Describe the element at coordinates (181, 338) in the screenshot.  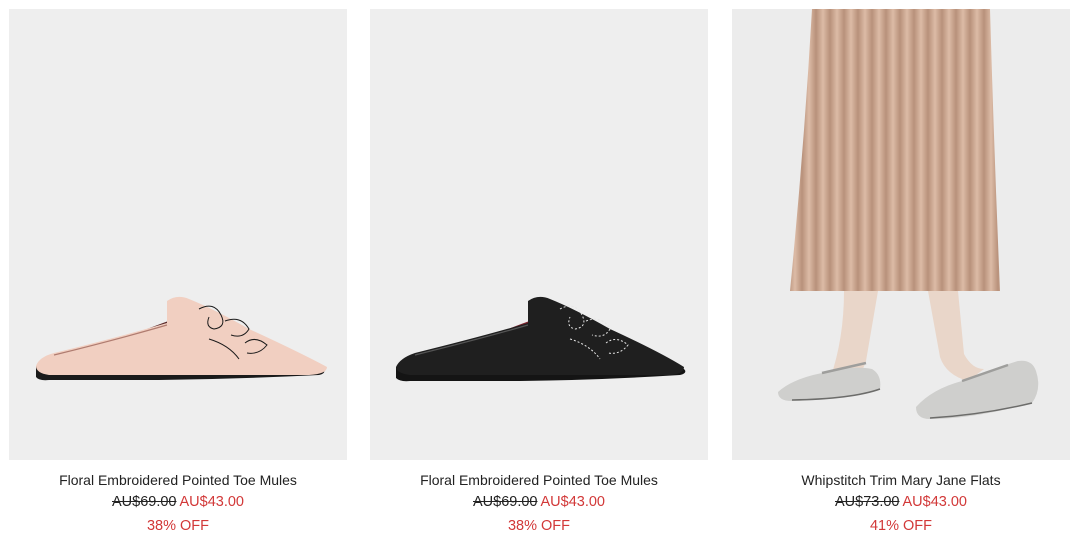
I see `pink-mule-shoe-image` at that location.